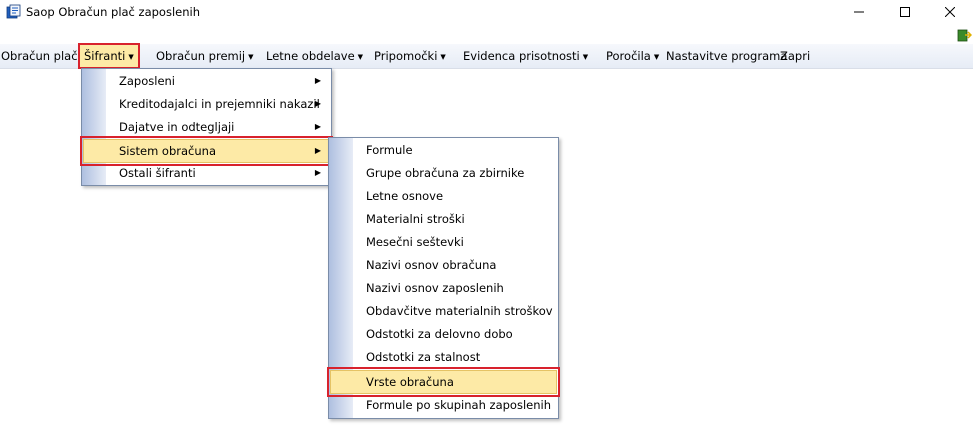  I want to click on menu-item-zaposleni: Zaposleni ▶, so click(206, 81).